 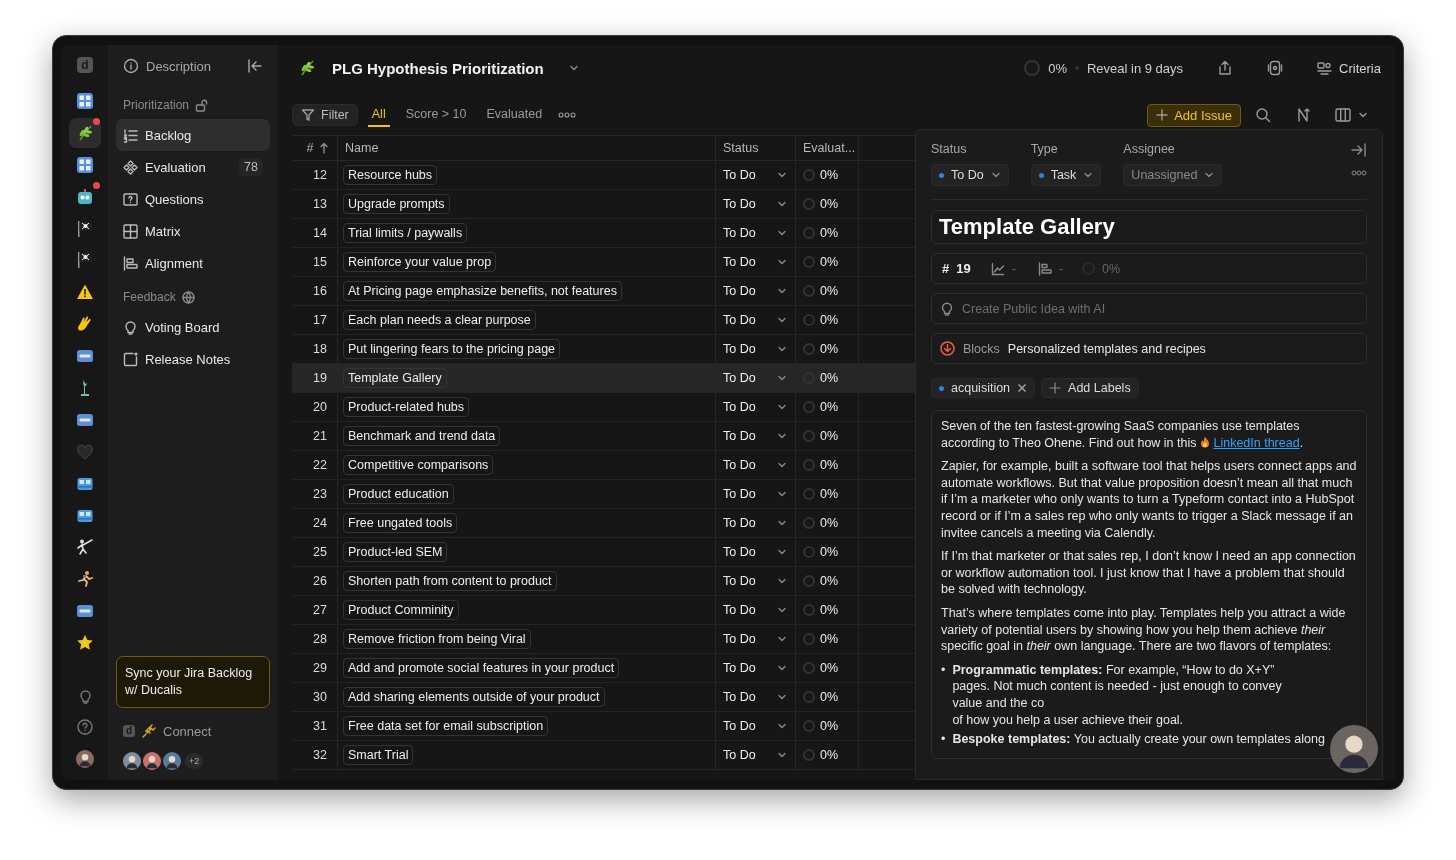 What do you see at coordinates (418, 465) in the screenshot?
I see `issue-name: Competitive comparisons` at bounding box center [418, 465].